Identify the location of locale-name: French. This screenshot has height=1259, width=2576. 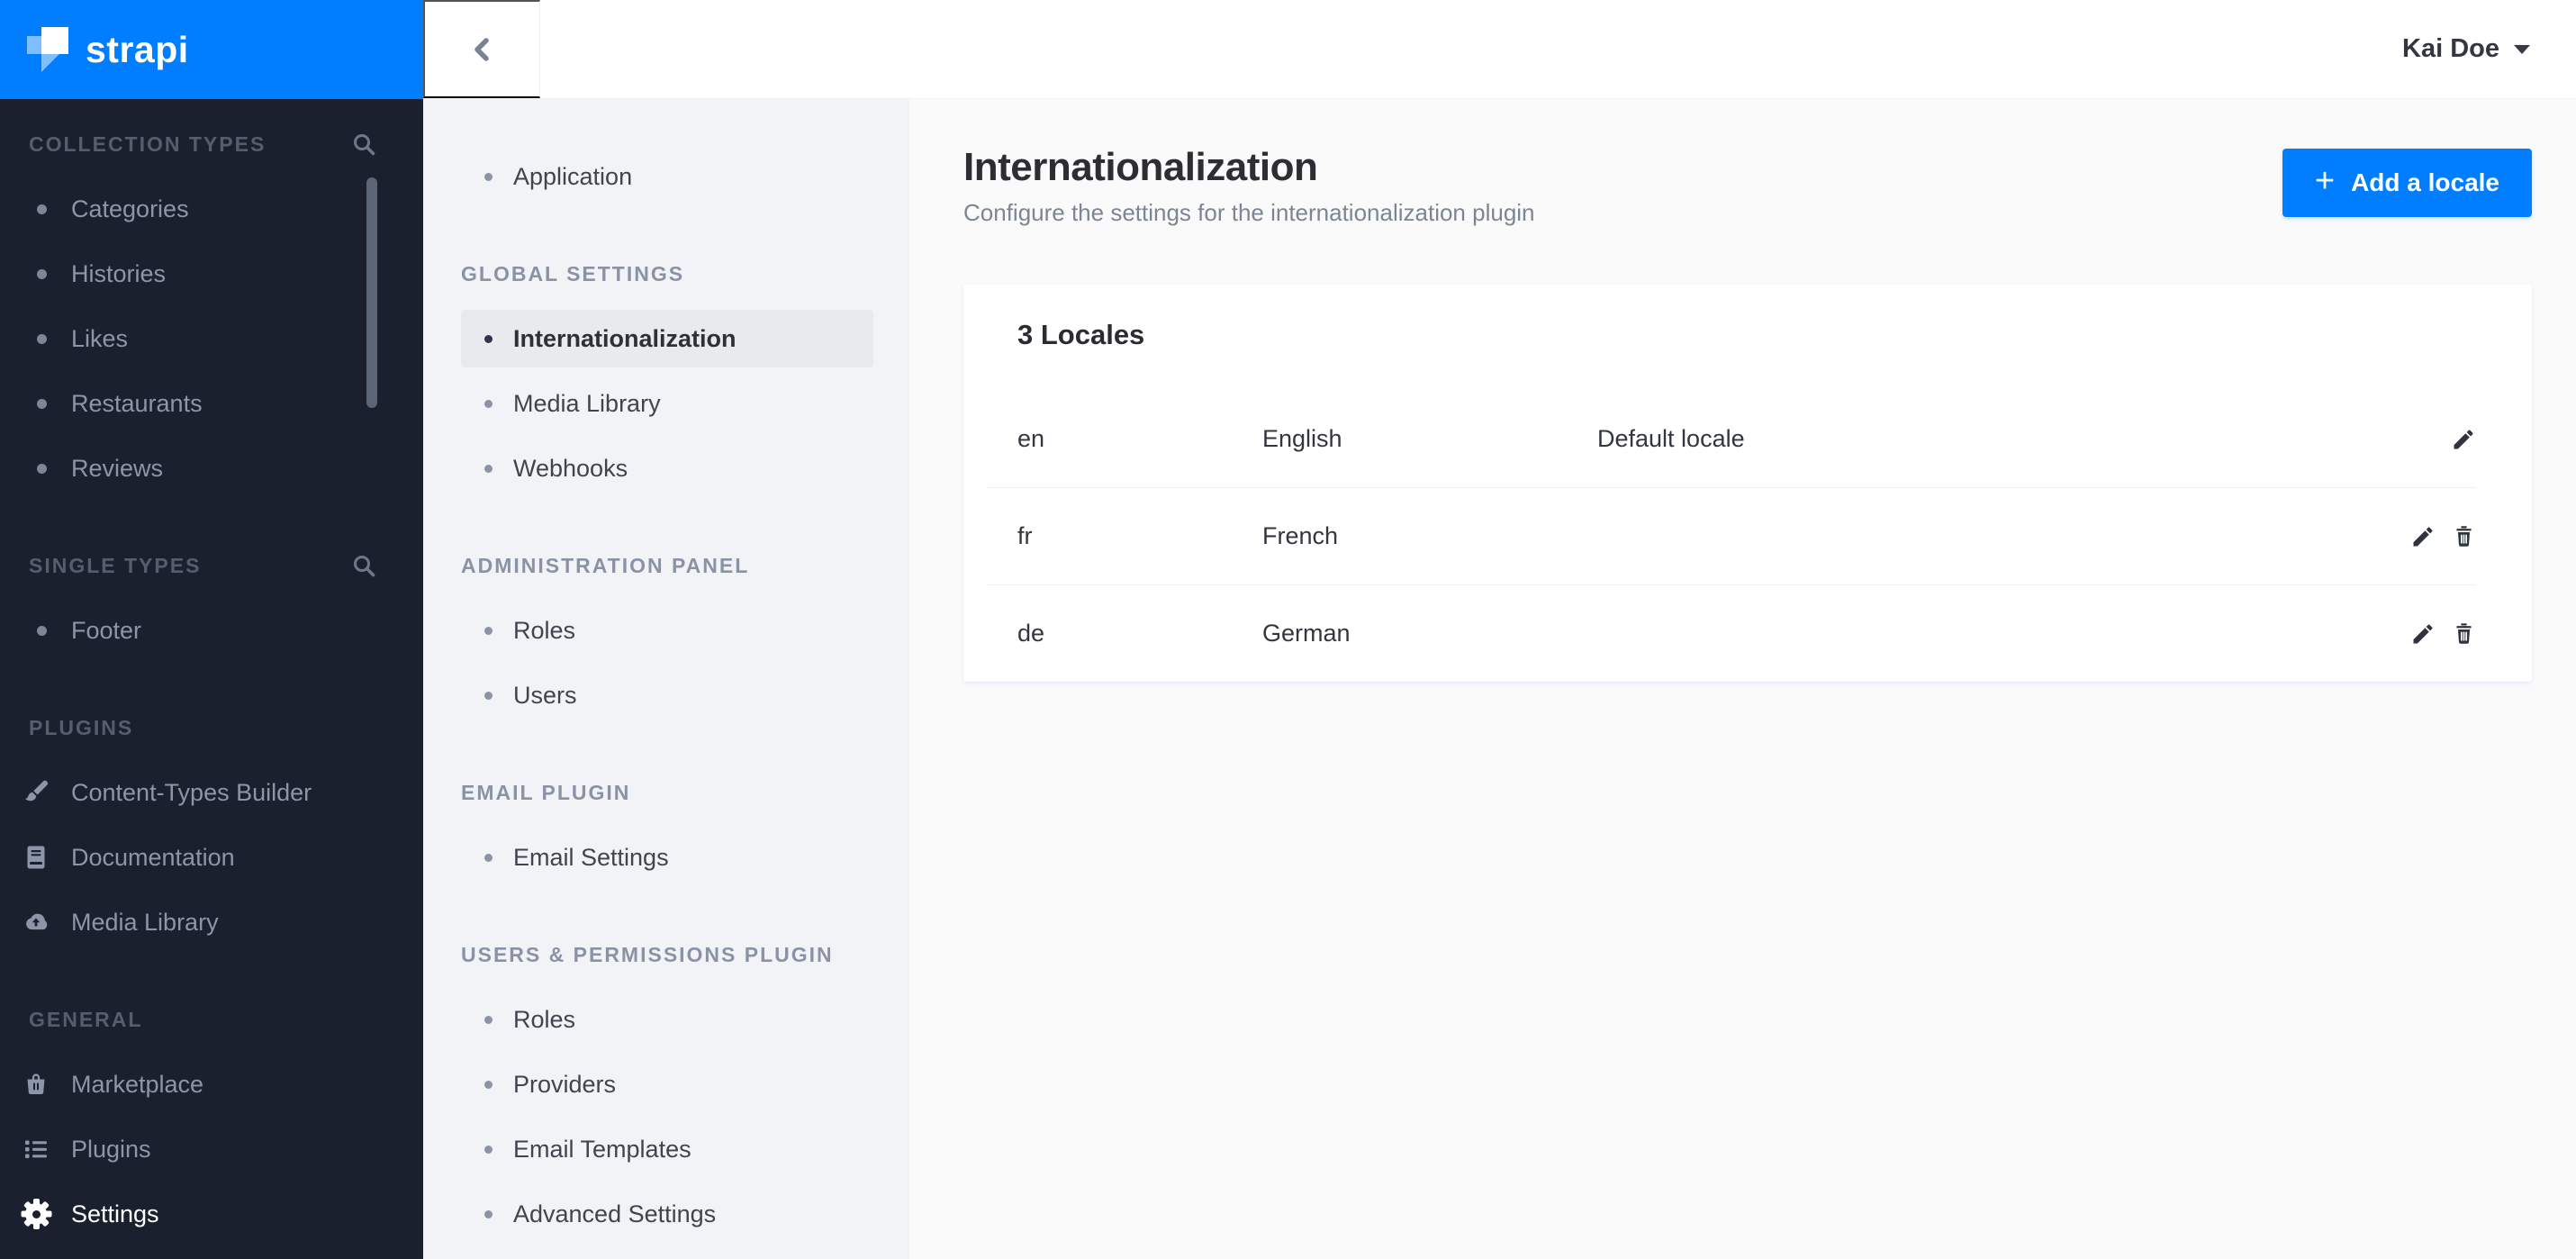
(1300, 535).